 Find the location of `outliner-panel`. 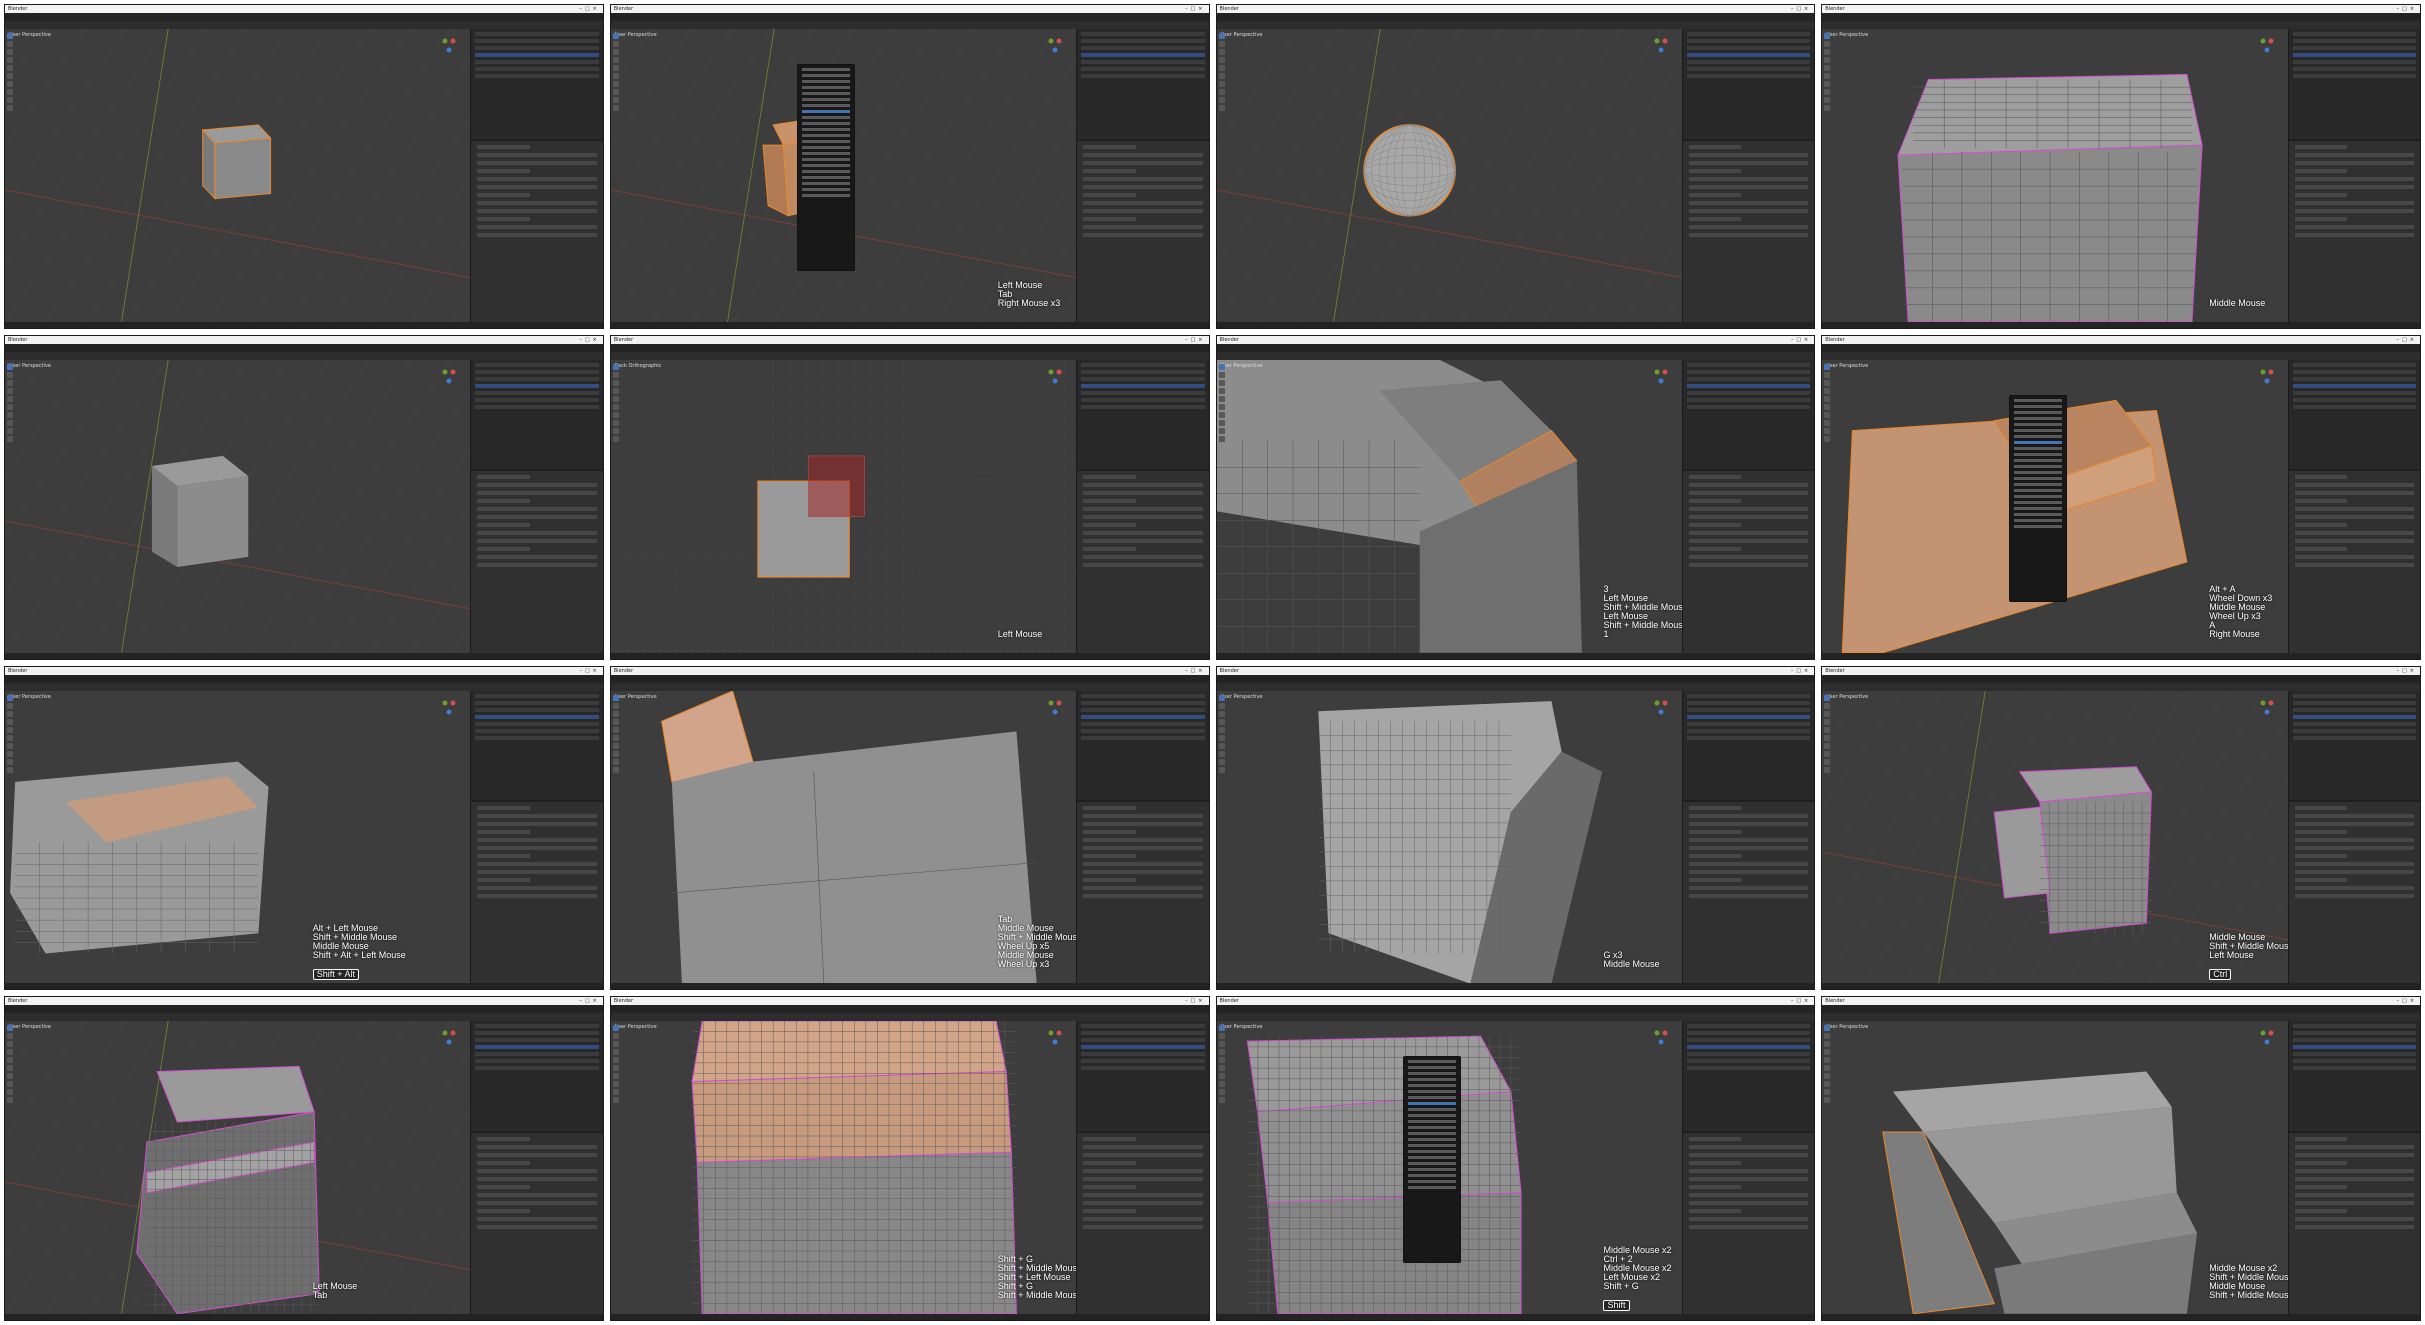

outliner-panel is located at coordinates (1748, 84).